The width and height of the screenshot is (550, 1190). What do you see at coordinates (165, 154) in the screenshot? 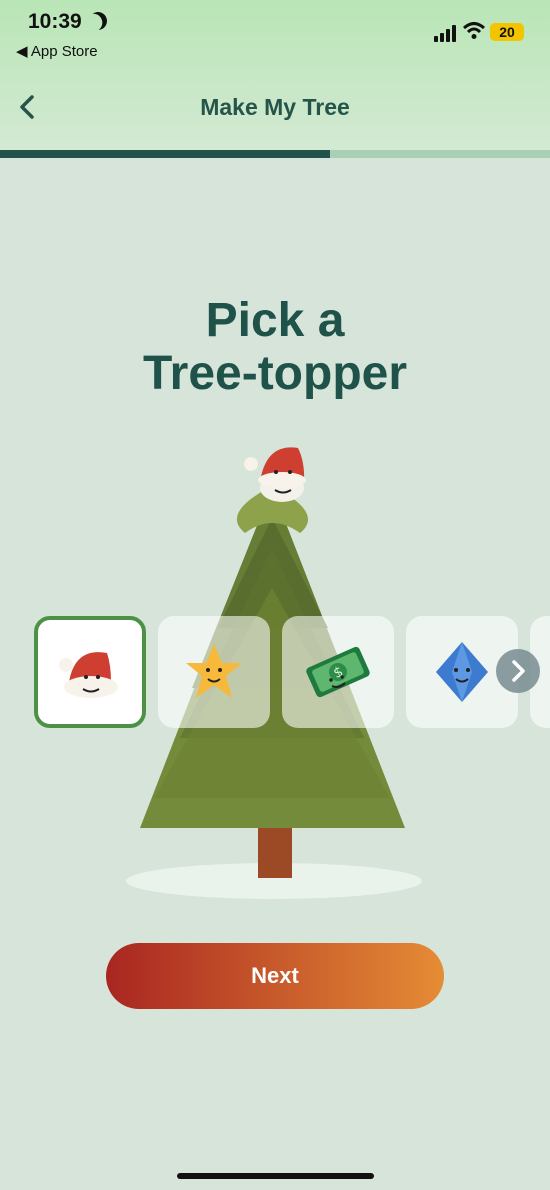
I see `progress-fill` at bounding box center [165, 154].